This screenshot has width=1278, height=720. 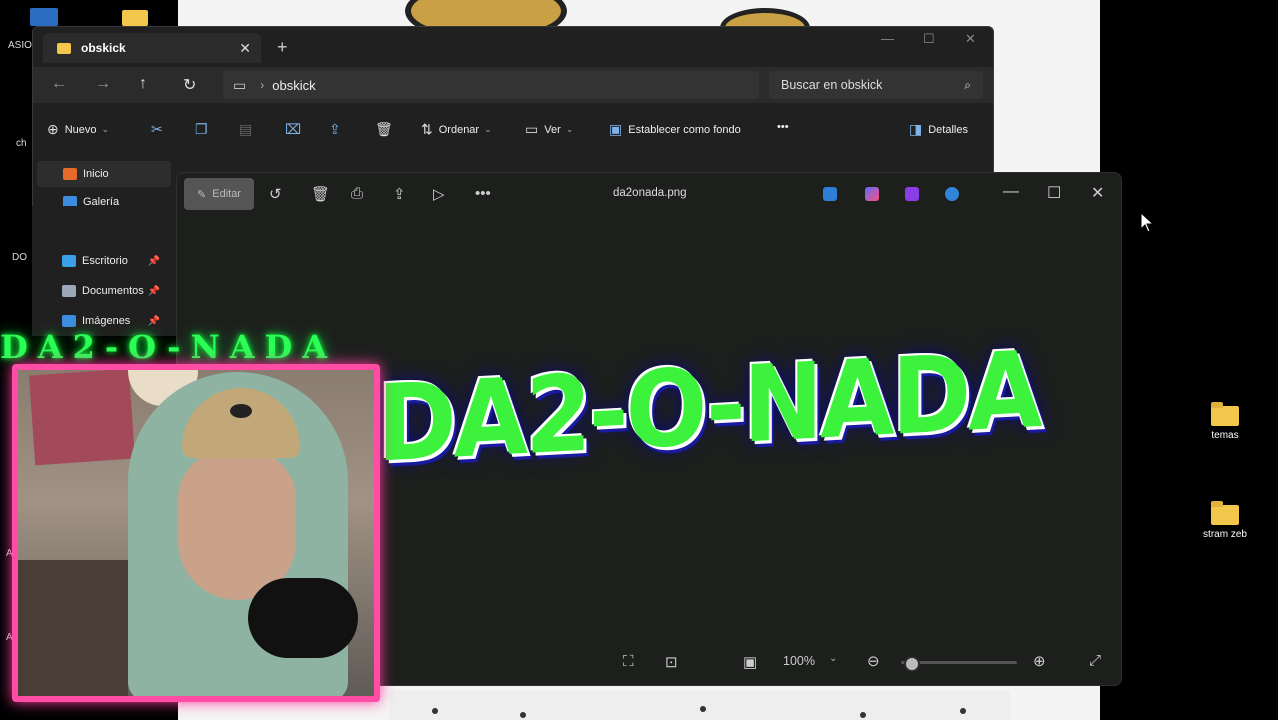 What do you see at coordinates (275, 194) in the screenshot?
I see `rotate-icon: ↺` at bounding box center [275, 194].